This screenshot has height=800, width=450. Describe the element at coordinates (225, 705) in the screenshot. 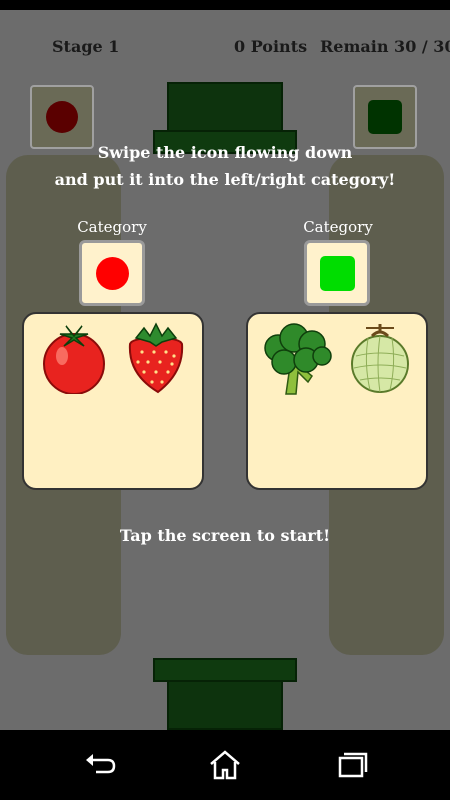

I see `bottom-pipe` at that location.